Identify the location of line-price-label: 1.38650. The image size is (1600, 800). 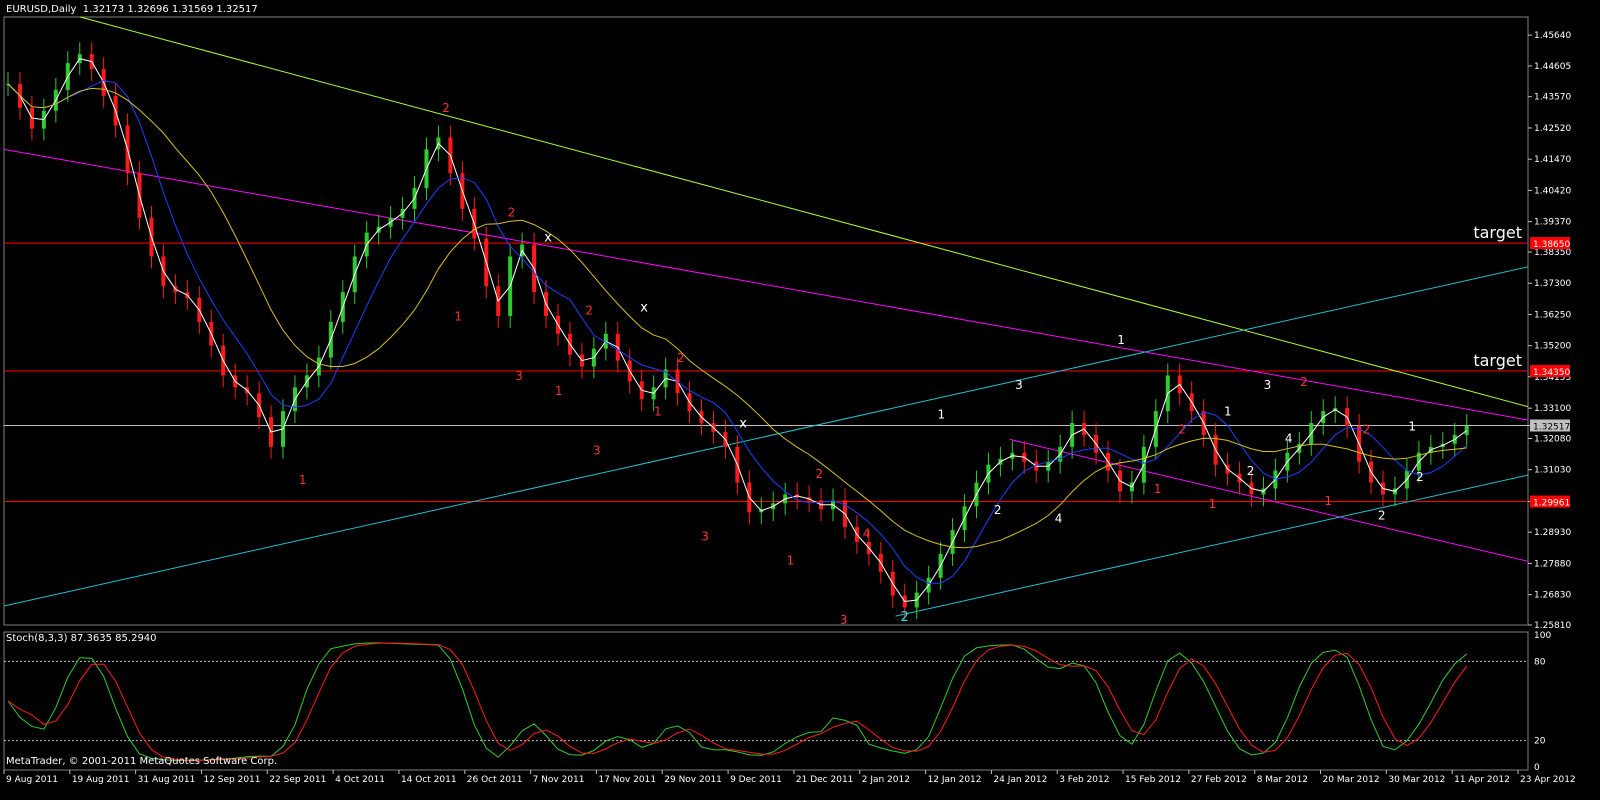
(1551, 245).